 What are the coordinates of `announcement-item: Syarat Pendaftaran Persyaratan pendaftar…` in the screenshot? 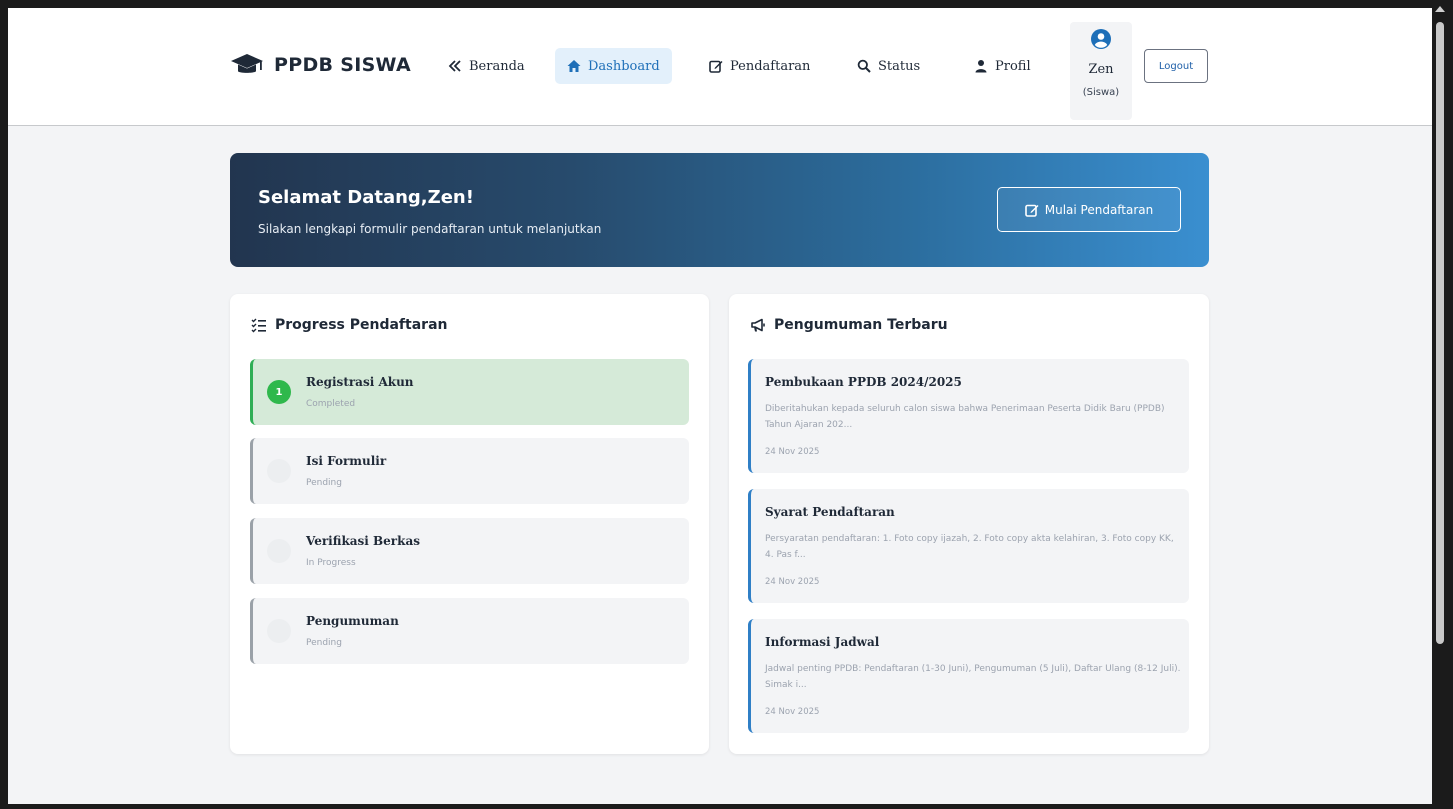 It's located at (968, 546).